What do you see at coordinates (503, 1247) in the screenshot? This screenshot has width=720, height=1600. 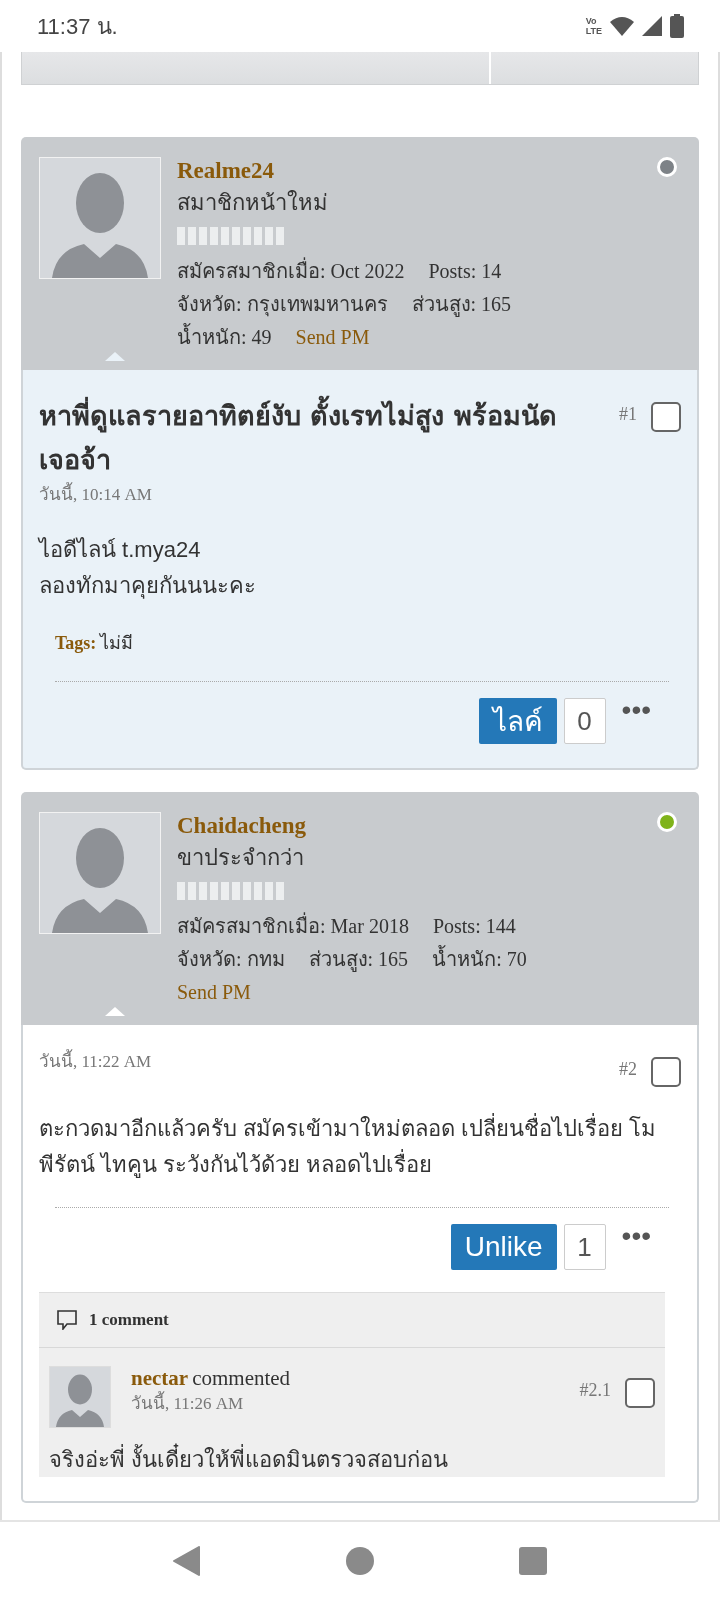 I see `like-button: Unlike` at bounding box center [503, 1247].